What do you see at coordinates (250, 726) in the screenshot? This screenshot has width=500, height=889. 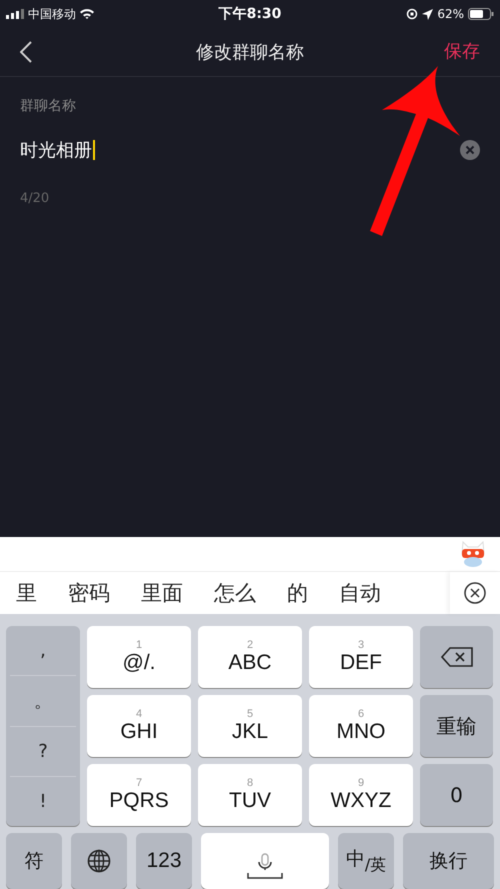 I see `letter-key: 5 JKL` at bounding box center [250, 726].